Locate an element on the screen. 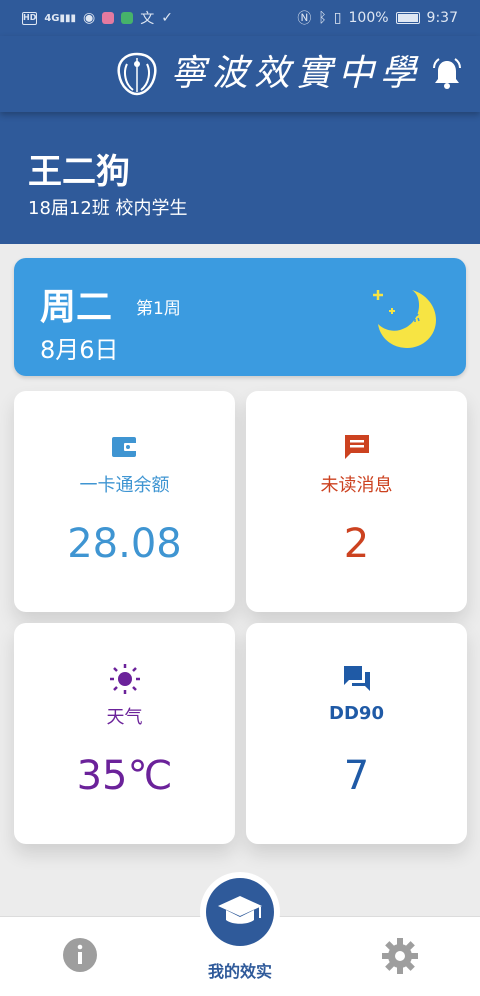 Image resolution: width=480 pixels, height=996 pixels. school-name: 寧波效實中學 is located at coordinates (296, 73).